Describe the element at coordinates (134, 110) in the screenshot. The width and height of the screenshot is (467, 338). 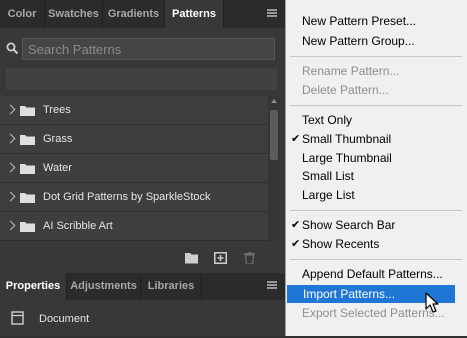
I see `pattern-group-trees: Trees` at that location.